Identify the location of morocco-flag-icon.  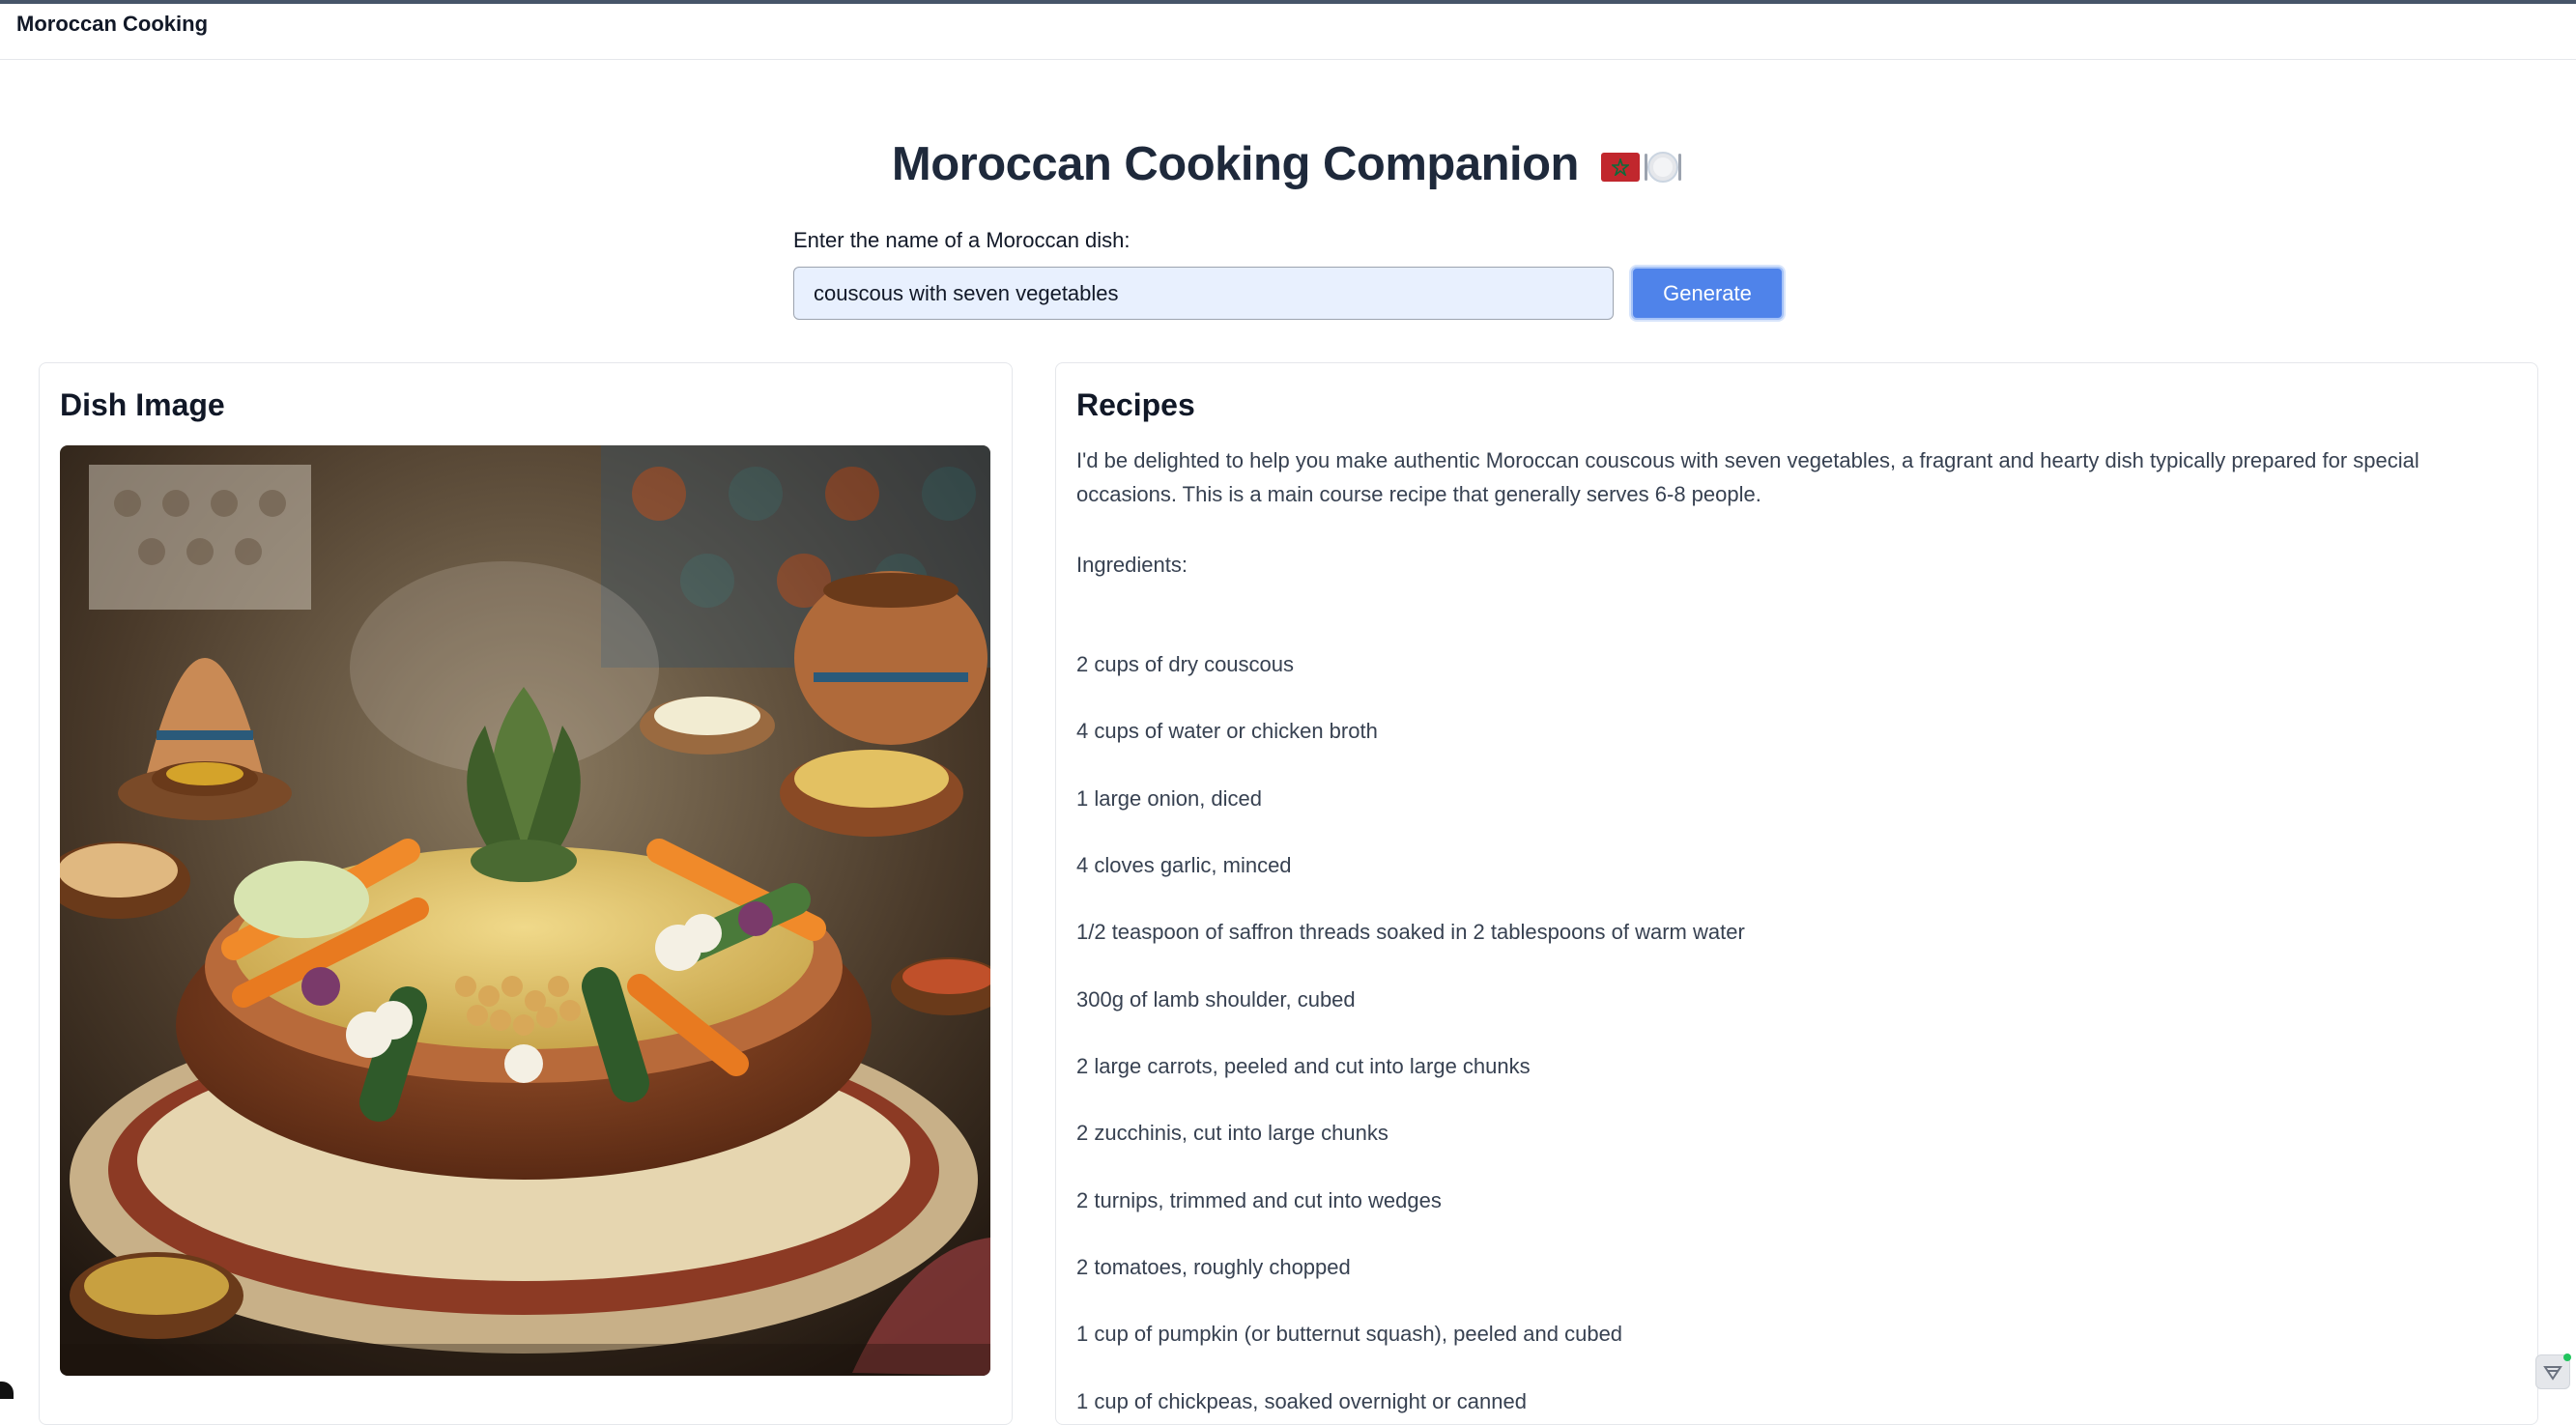
(1621, 168).